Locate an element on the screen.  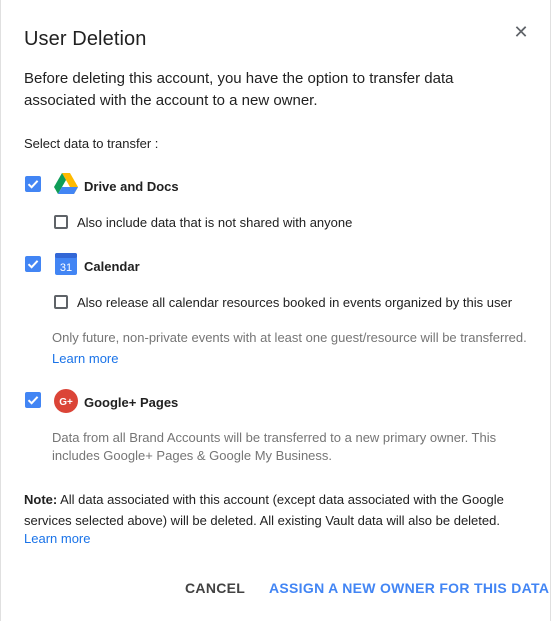
svg-text: G+ is located at coordinates (66, 402).